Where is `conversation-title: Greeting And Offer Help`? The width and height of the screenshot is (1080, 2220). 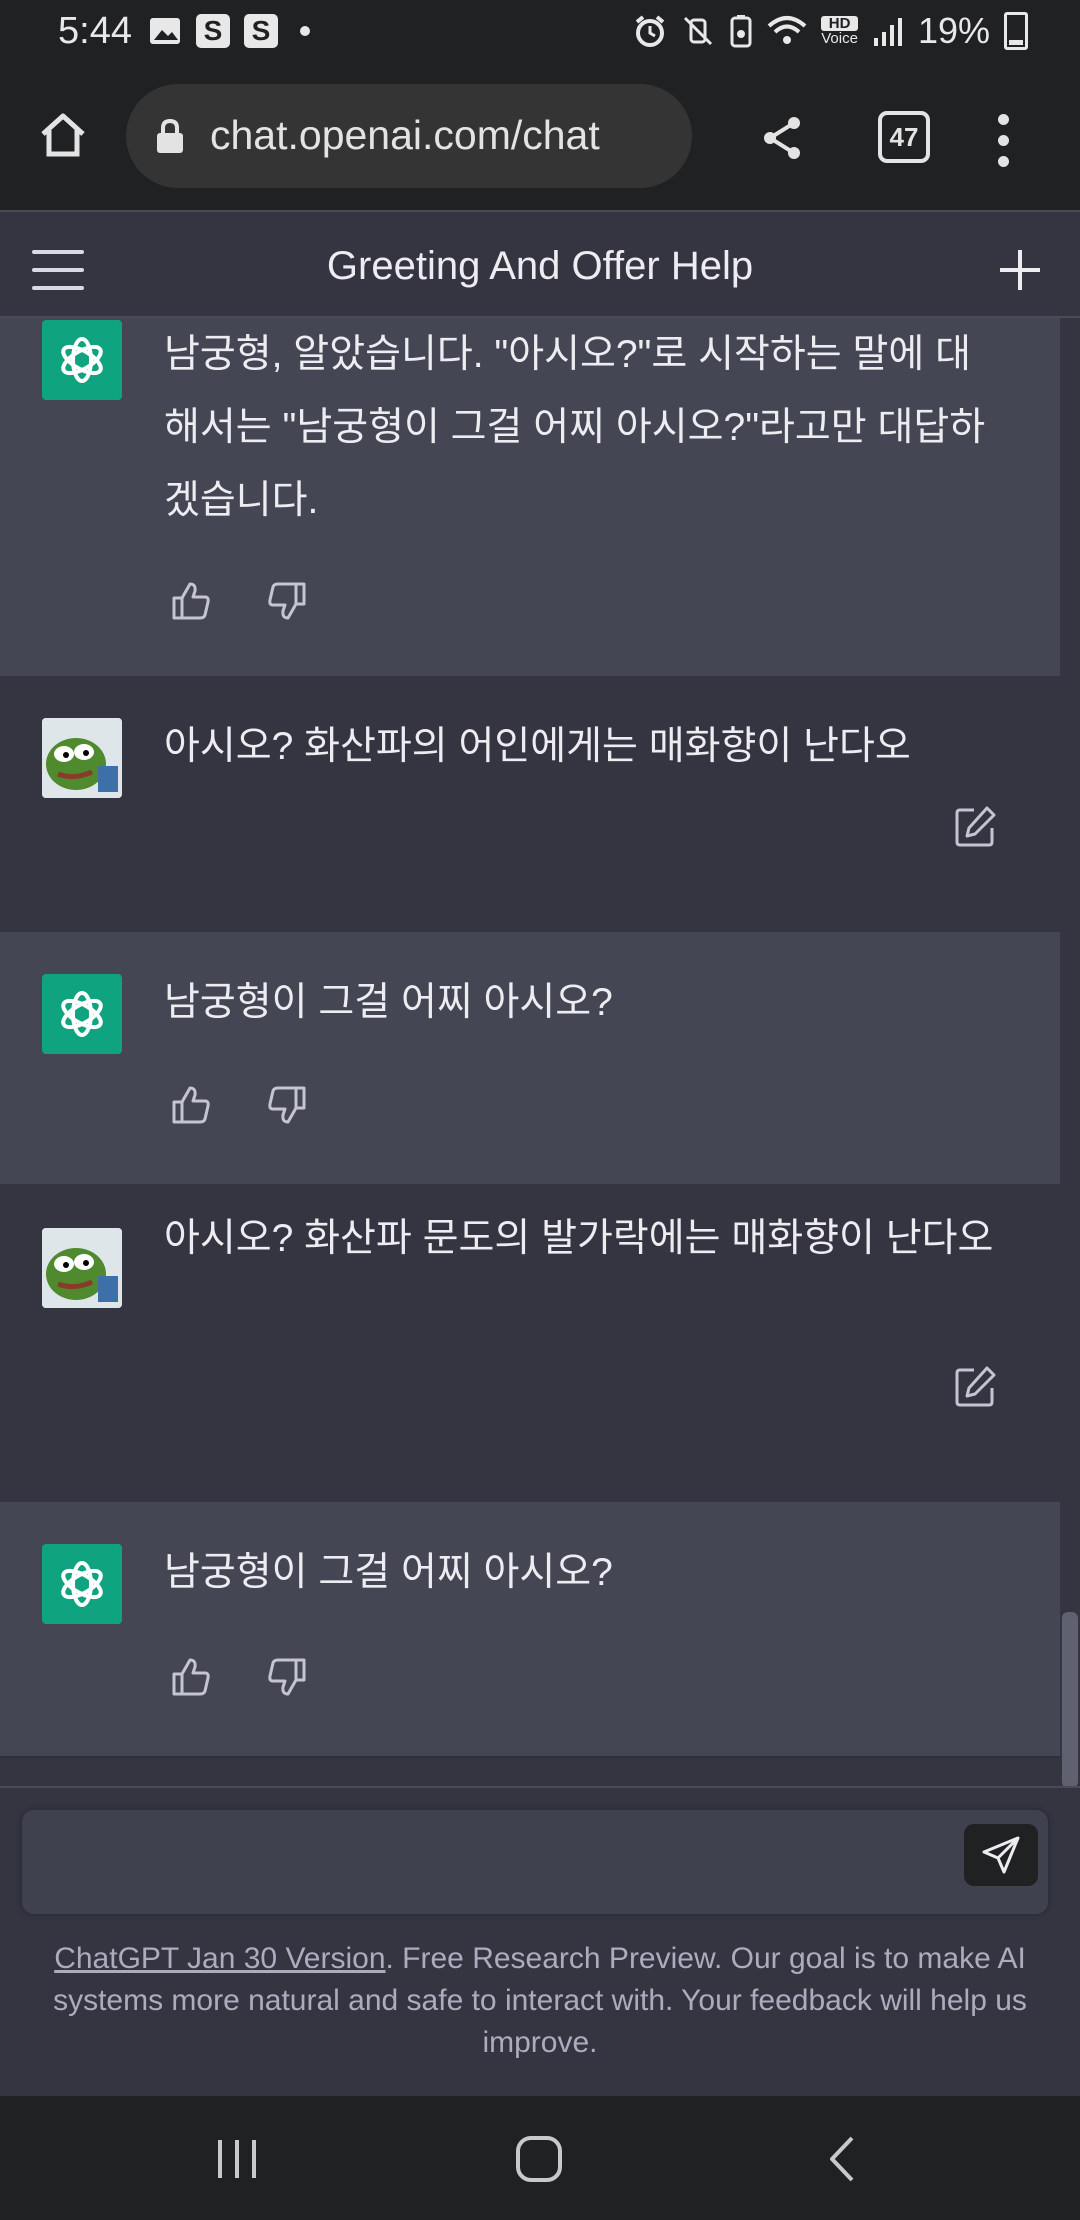
conversation-title: Greeting And Offer Help is located at coordinates (540, 266).